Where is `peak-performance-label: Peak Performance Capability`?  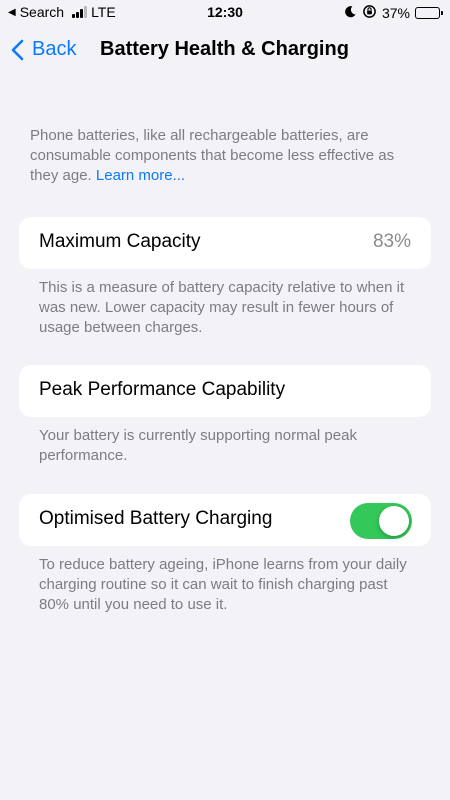 peak-performance-label: Peak Performance Capability is located at coordinates (162, 389).